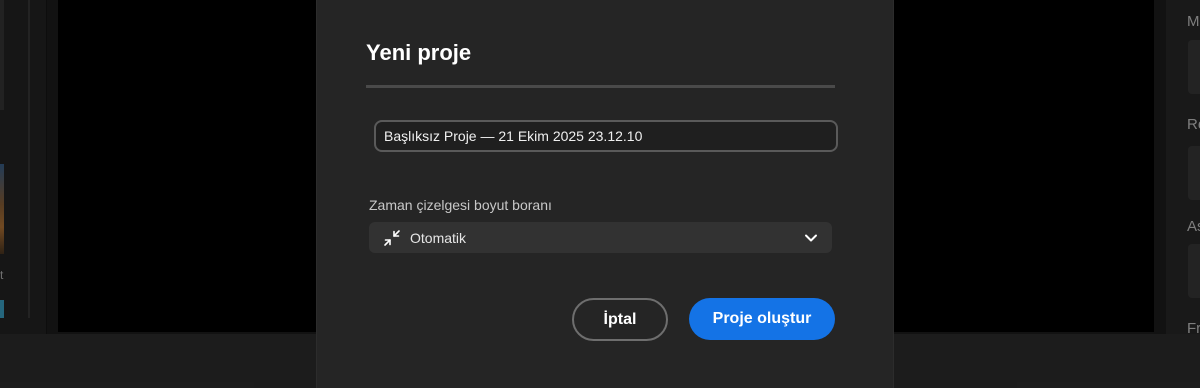  What do you see at coordinates (438, 238) in the screenshot?
I see `timeline-scale-value: Otomatik` at bounding box center [438, 238].